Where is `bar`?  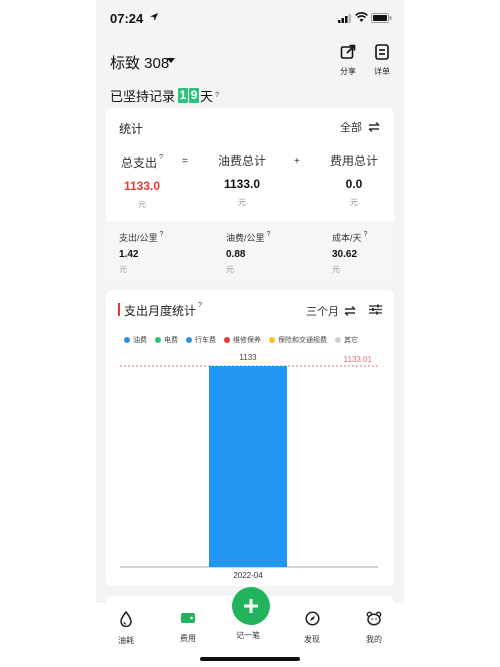 bar is located at coordinates (248, 466).